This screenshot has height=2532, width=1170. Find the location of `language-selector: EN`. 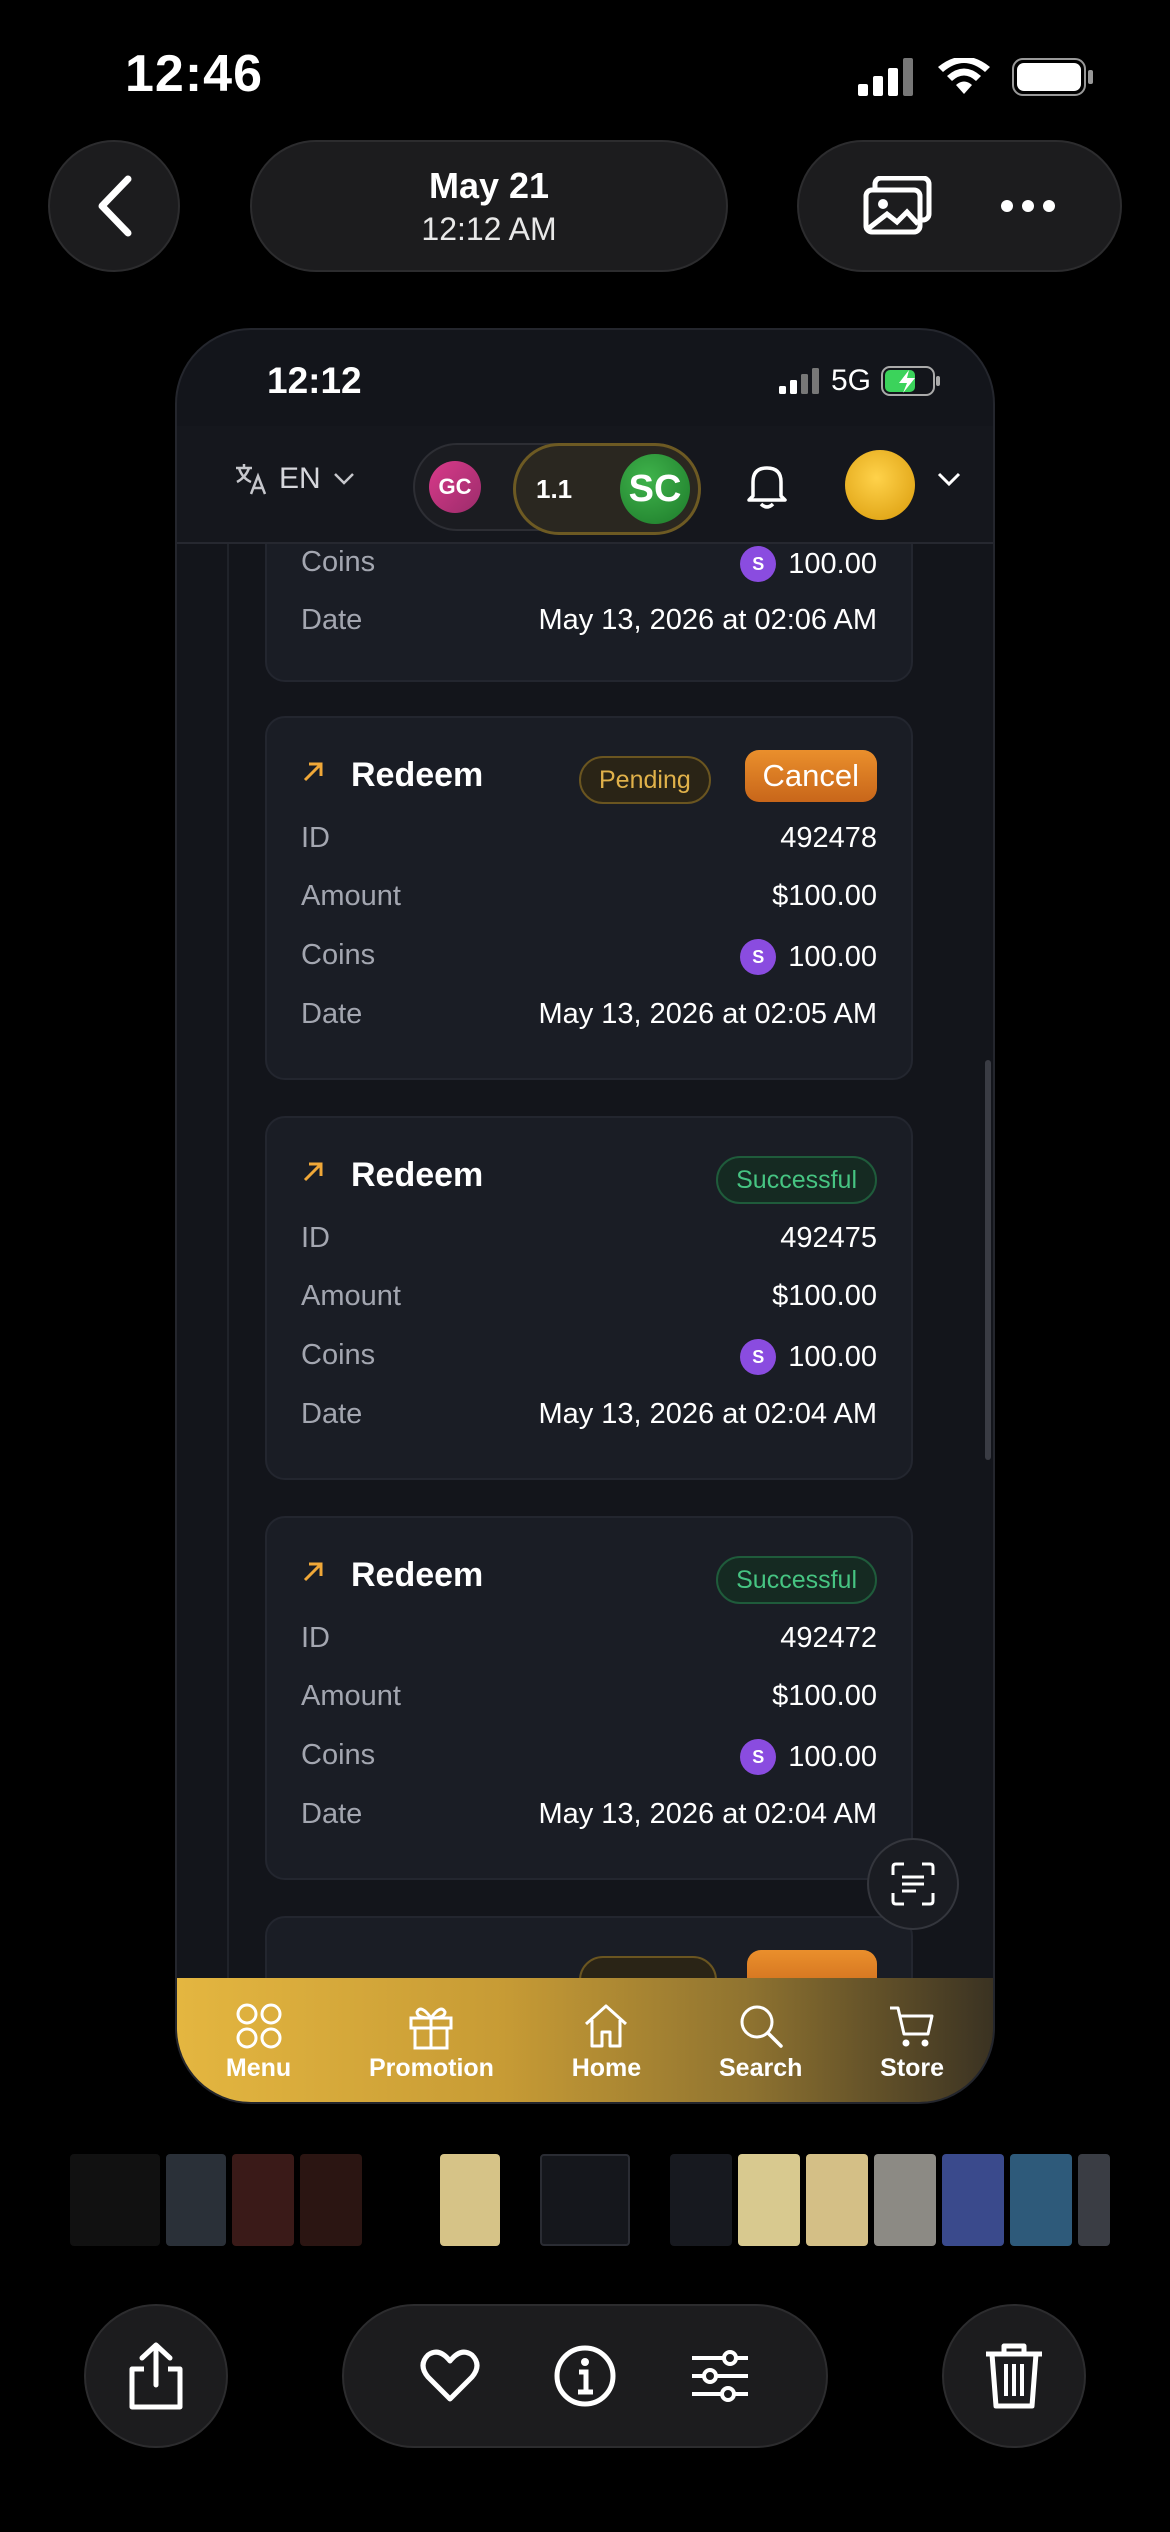

language-selector: EN is located at coordinates (294, 479).